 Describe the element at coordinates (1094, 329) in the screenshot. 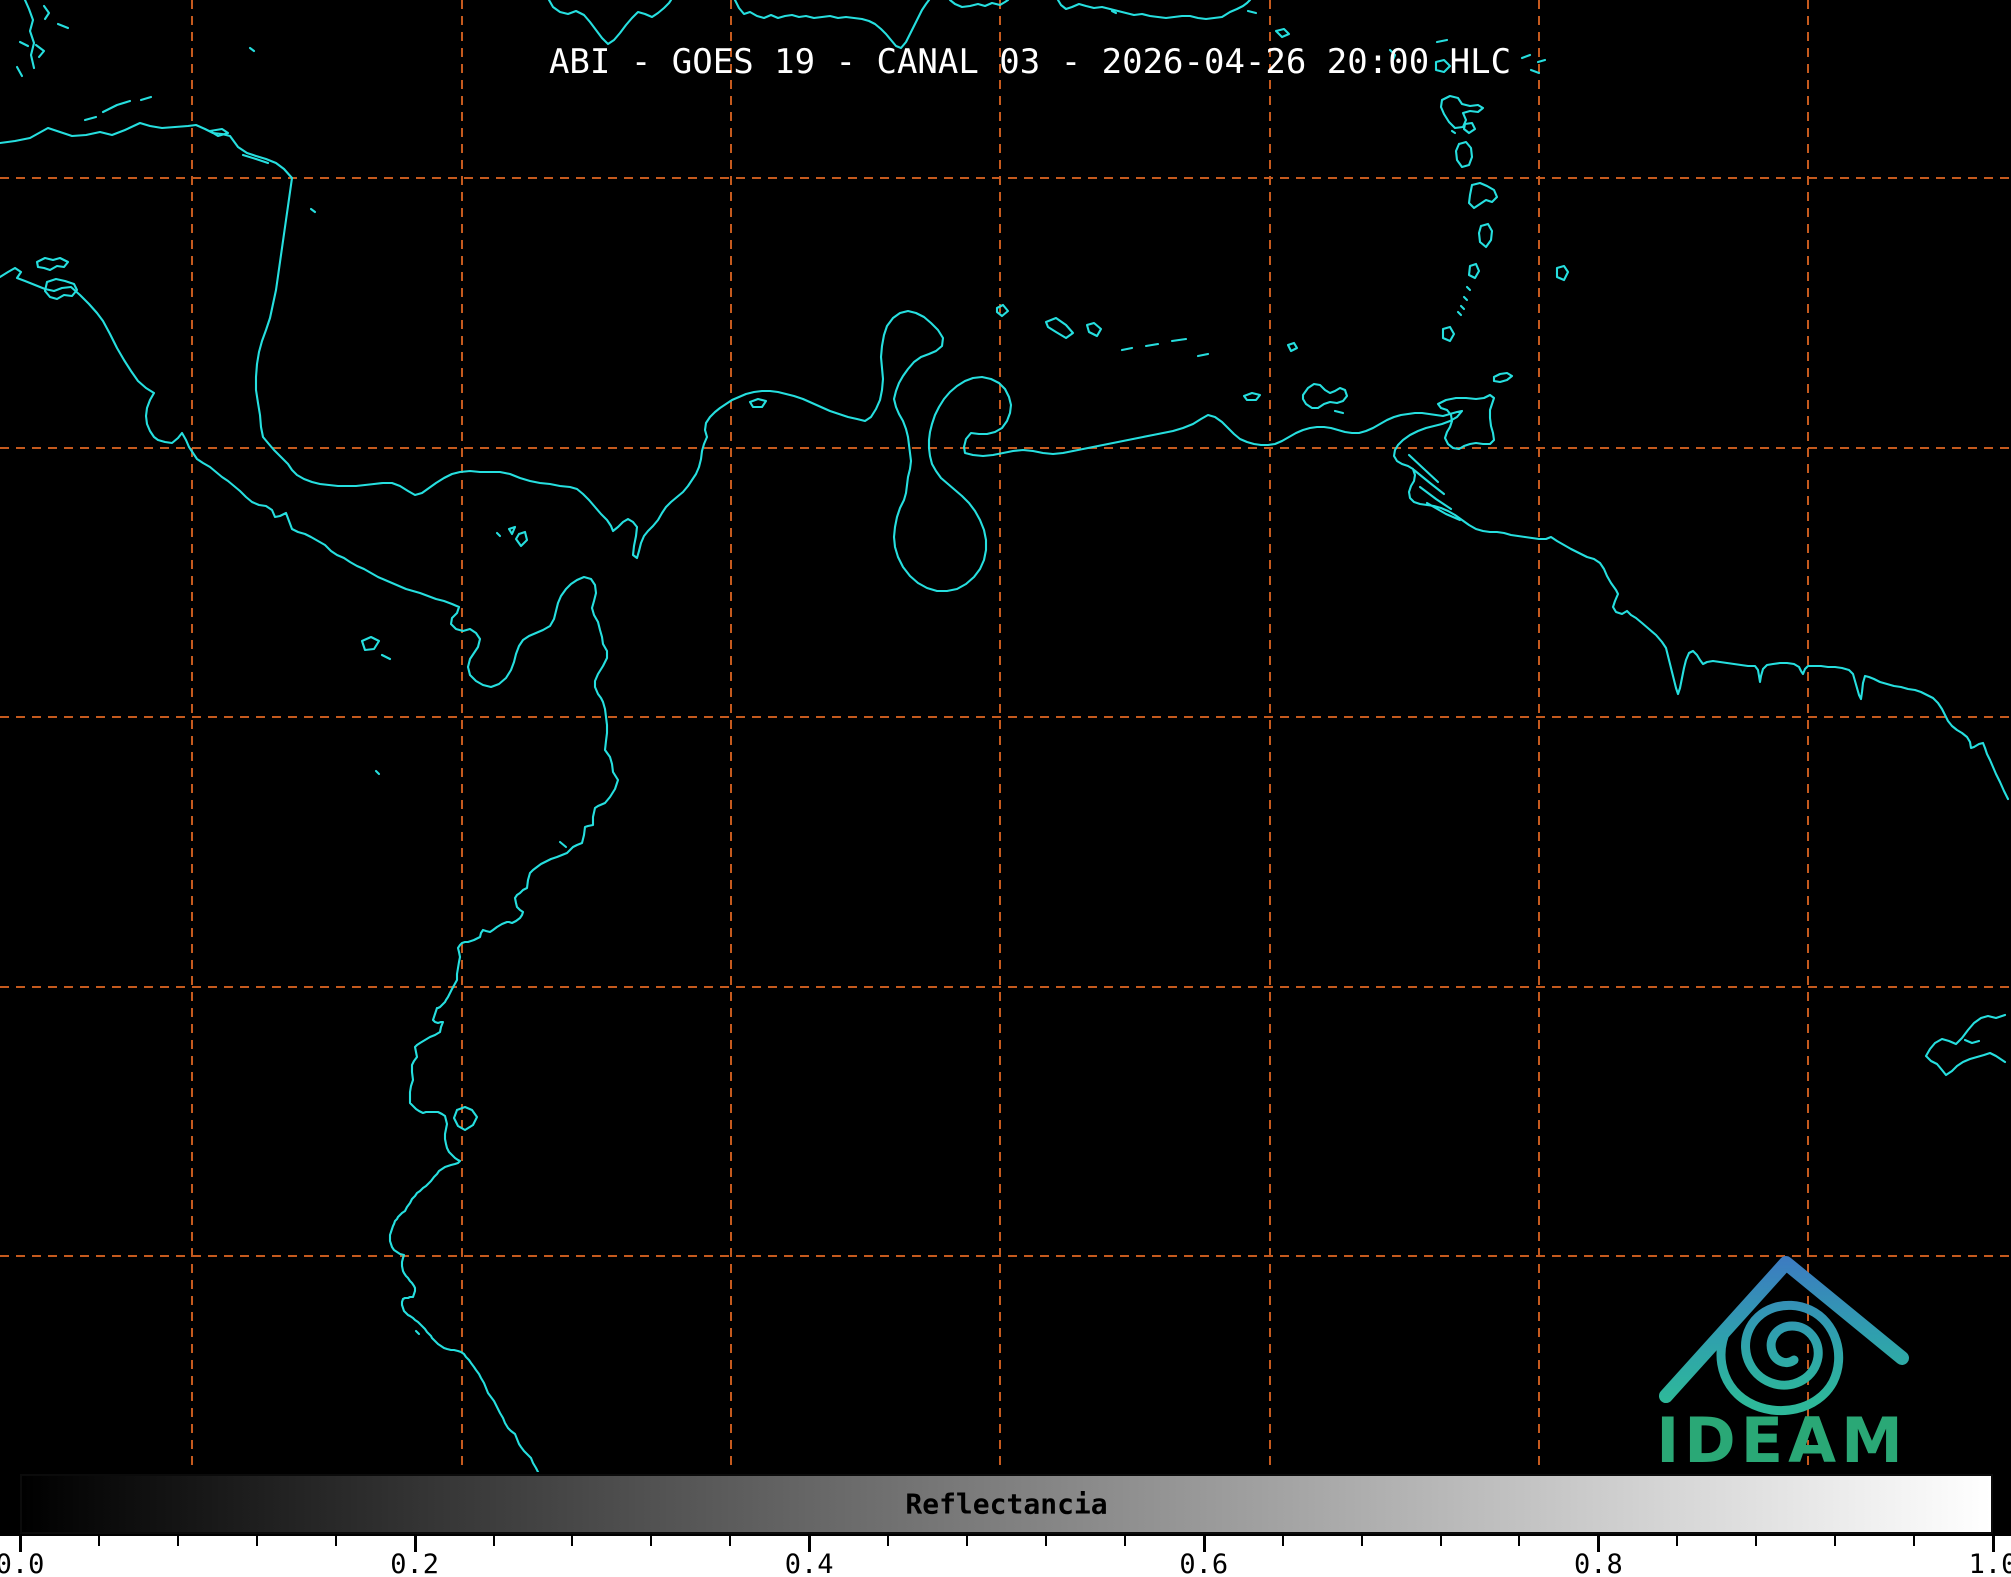

I see `coastline-bonaire` at that location.